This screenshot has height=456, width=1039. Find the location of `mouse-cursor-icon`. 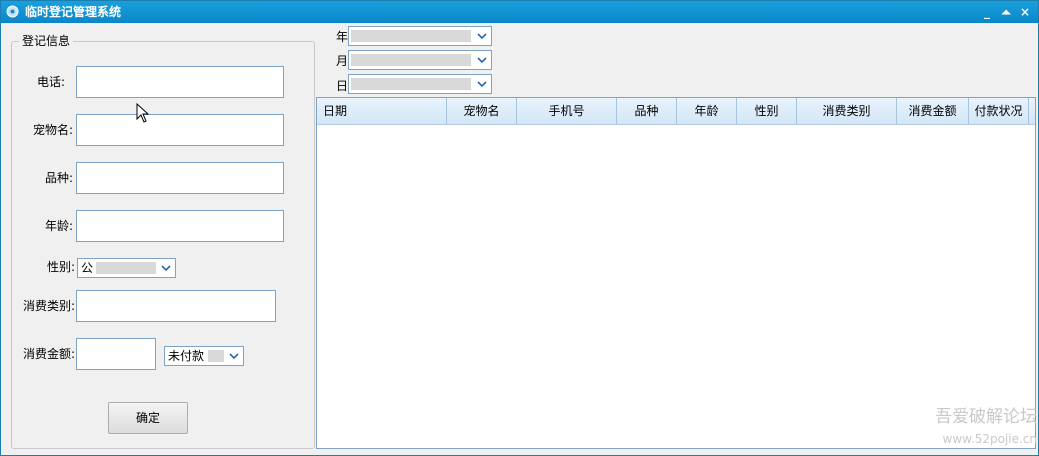

mouse-cursor-icon is located at coordinates (143, 113).